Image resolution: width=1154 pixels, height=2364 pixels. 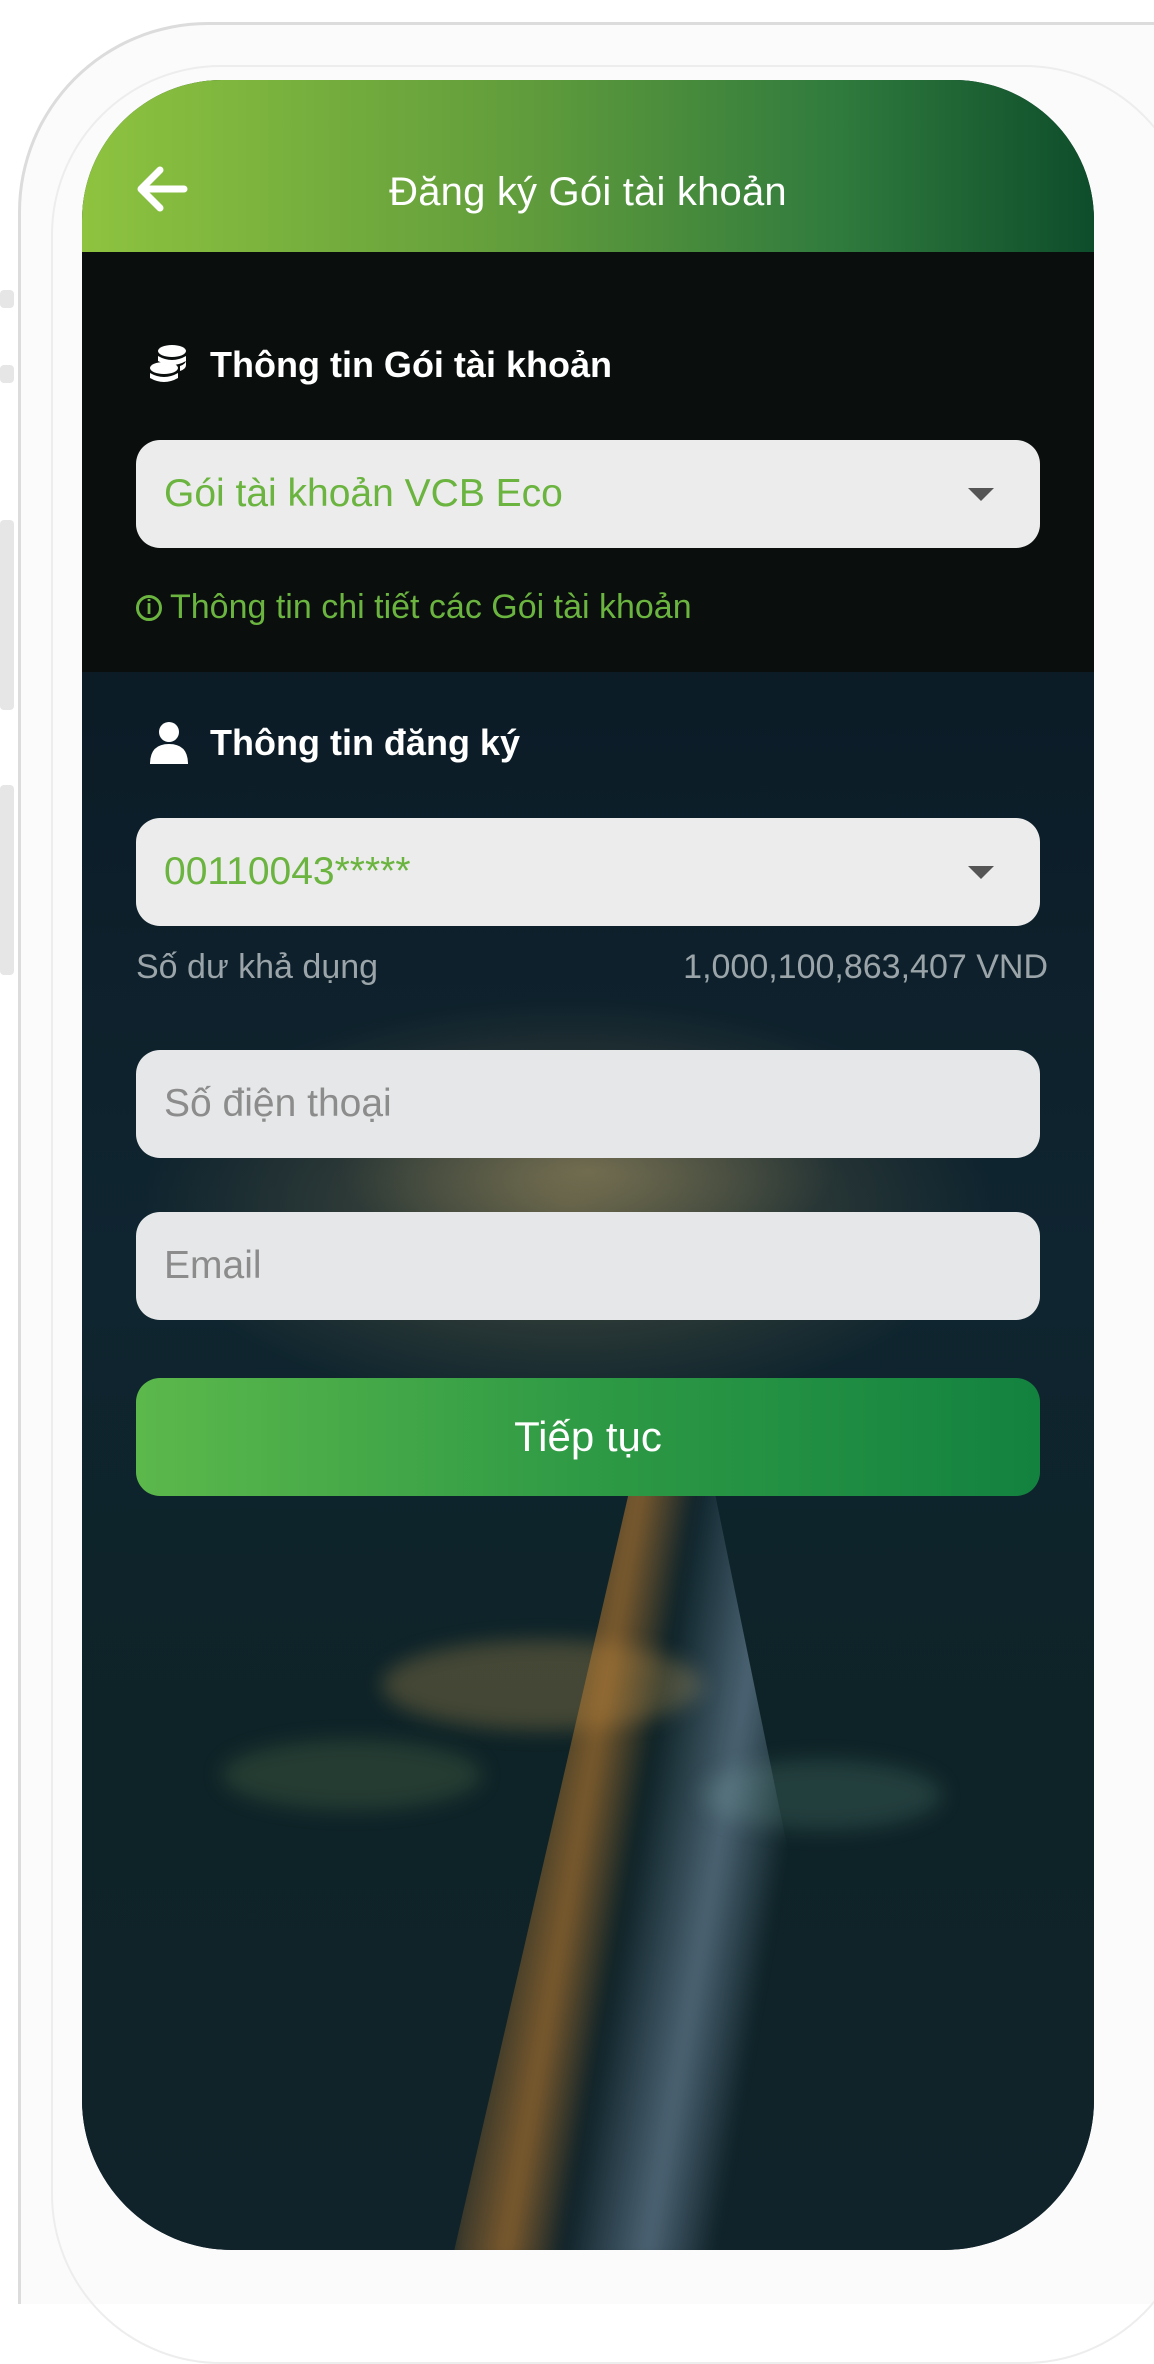 I want to click on phone-placeholder: Số điện thoại, so click(x=278, y=1103).